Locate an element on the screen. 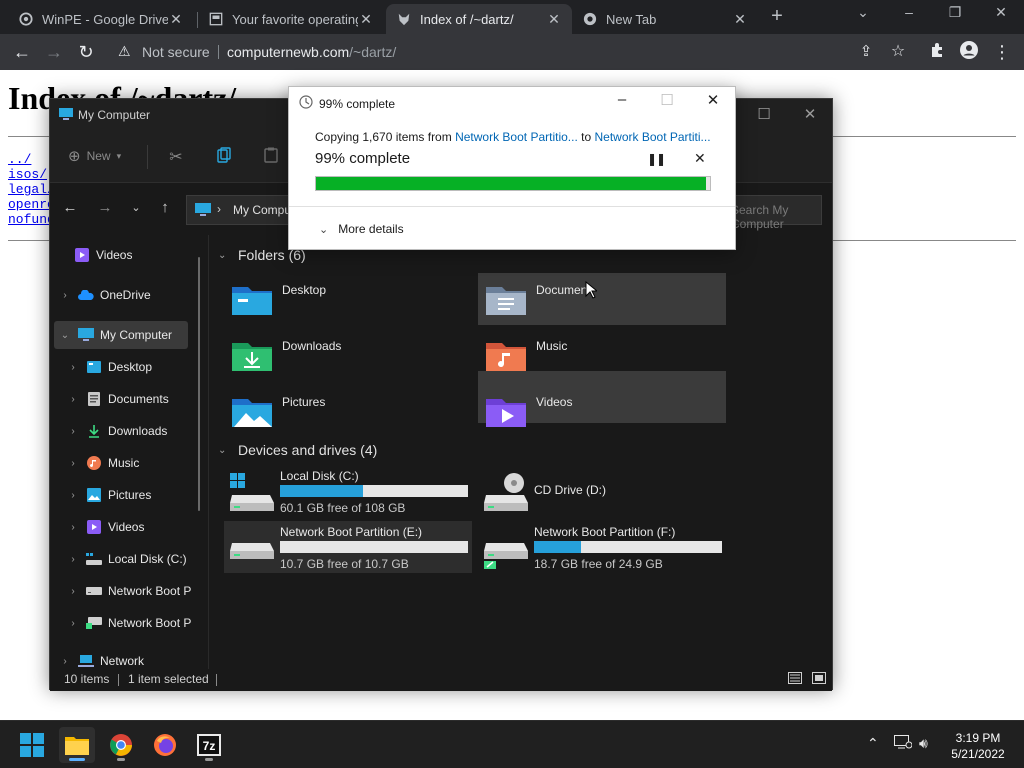  tiles-view-icon is located at coordinates (819, 679).